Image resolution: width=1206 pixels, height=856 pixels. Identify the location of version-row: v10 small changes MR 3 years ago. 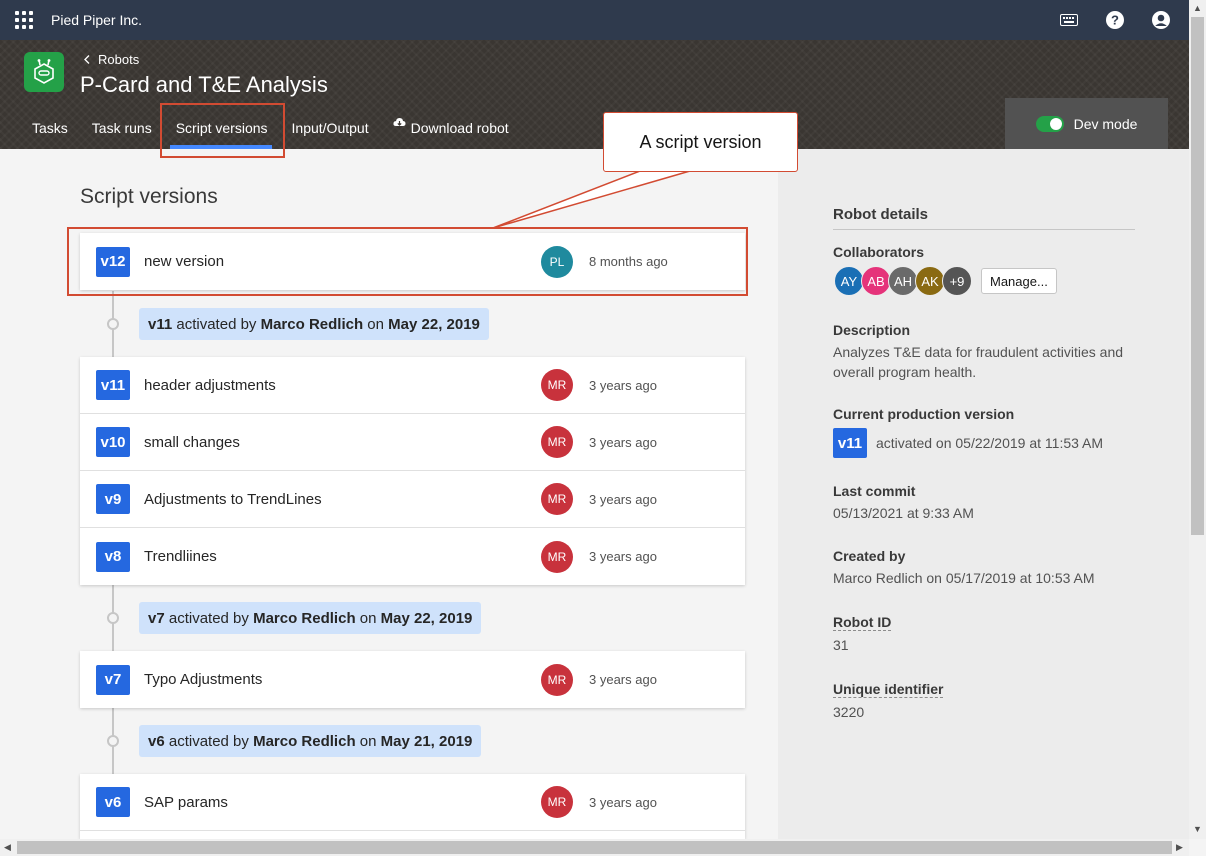
(412, 442).